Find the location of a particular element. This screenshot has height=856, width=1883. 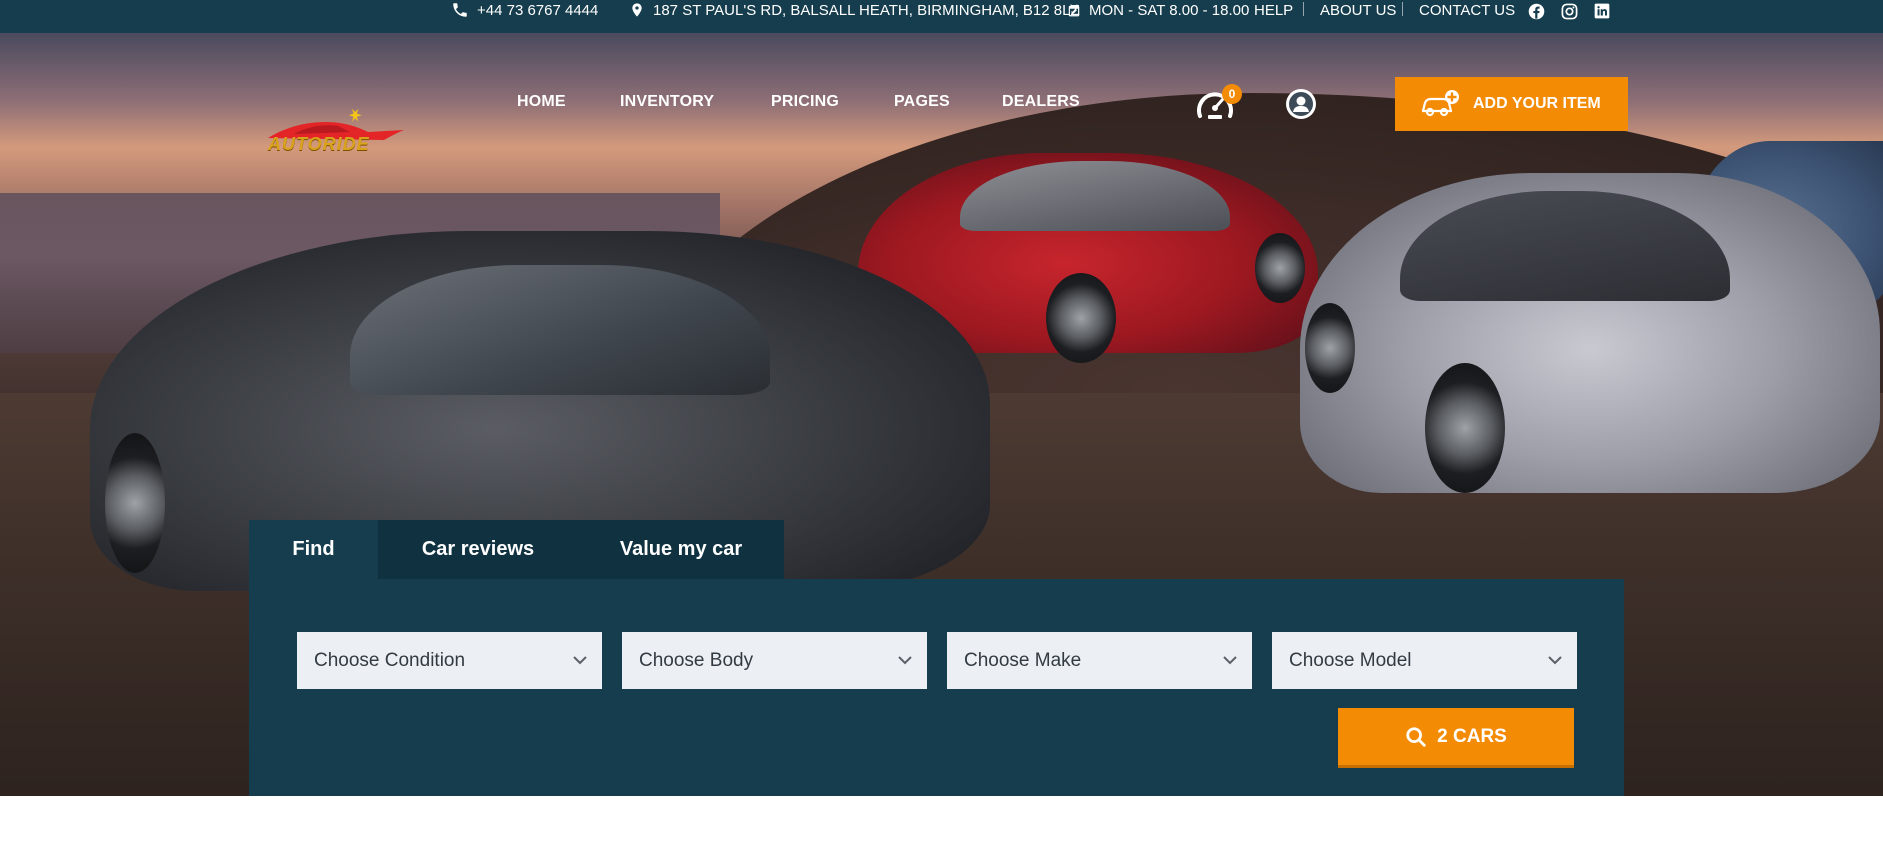

body-select-value: Choose Body is located at coordinates (696, 660).